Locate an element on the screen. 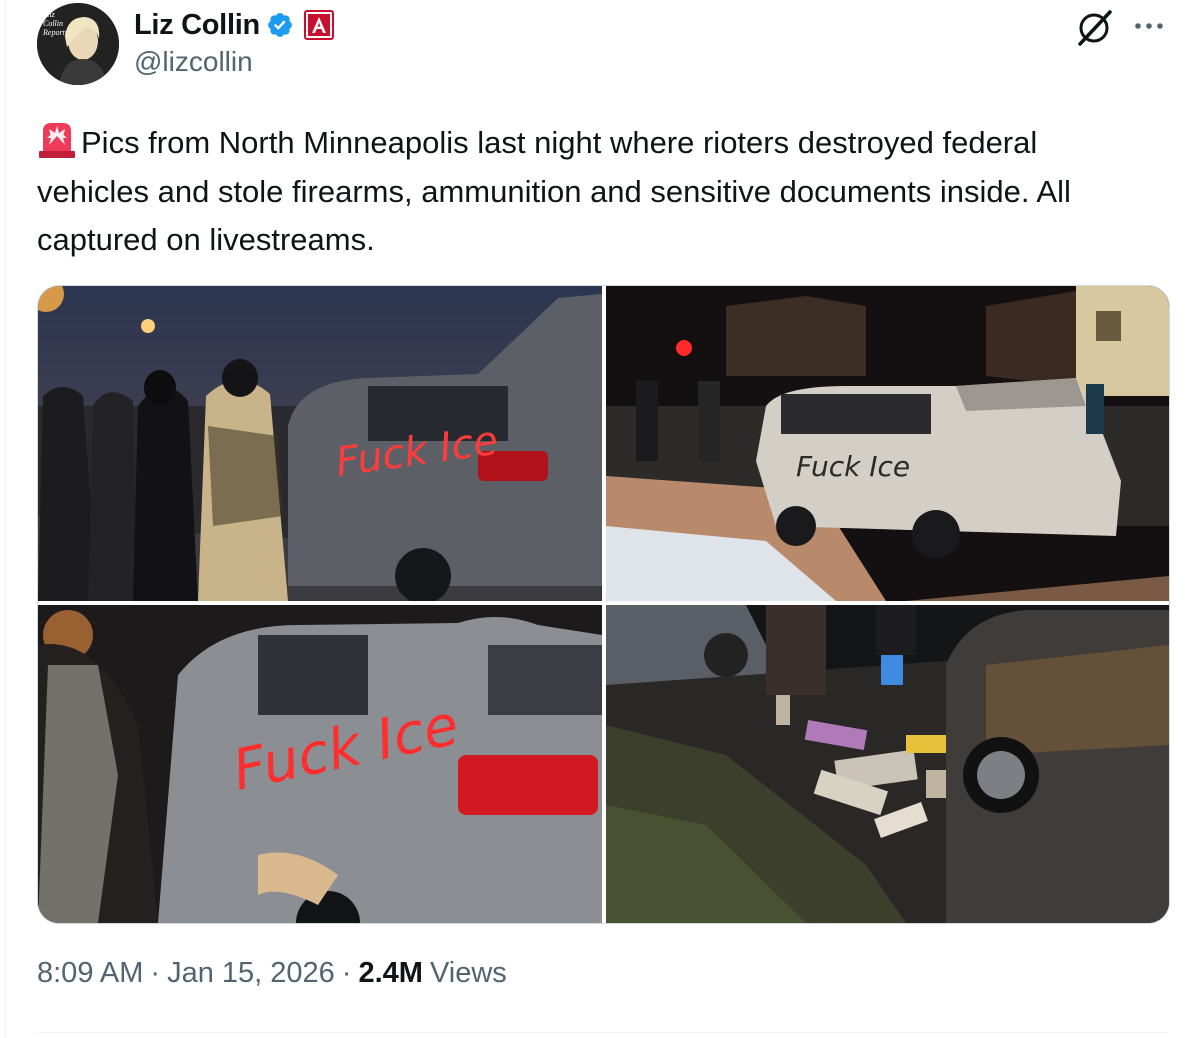  tweet-time: 8:09 AM is located at coordinates (90, 973).